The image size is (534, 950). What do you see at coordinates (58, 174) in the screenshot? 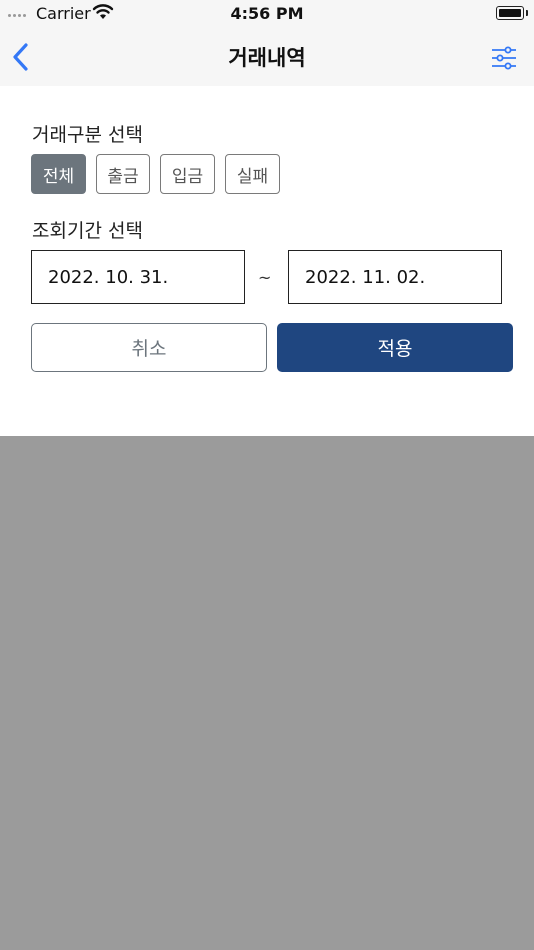
I see `type-all-button: 전체` at bounding box center [58, 174].